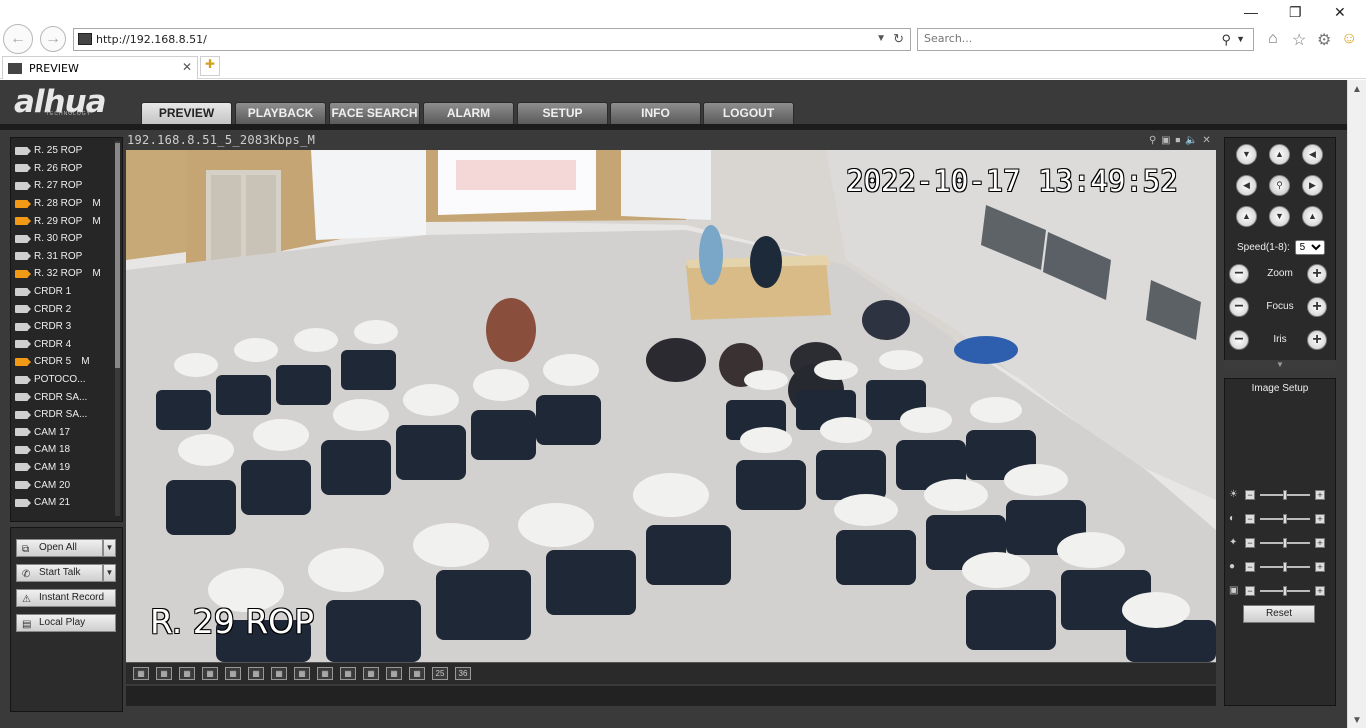  What do you see at coordinates (1312, 185) in the screenshot?
I see `ptz-right-button: ▶` at bounding box center [1312, 185].